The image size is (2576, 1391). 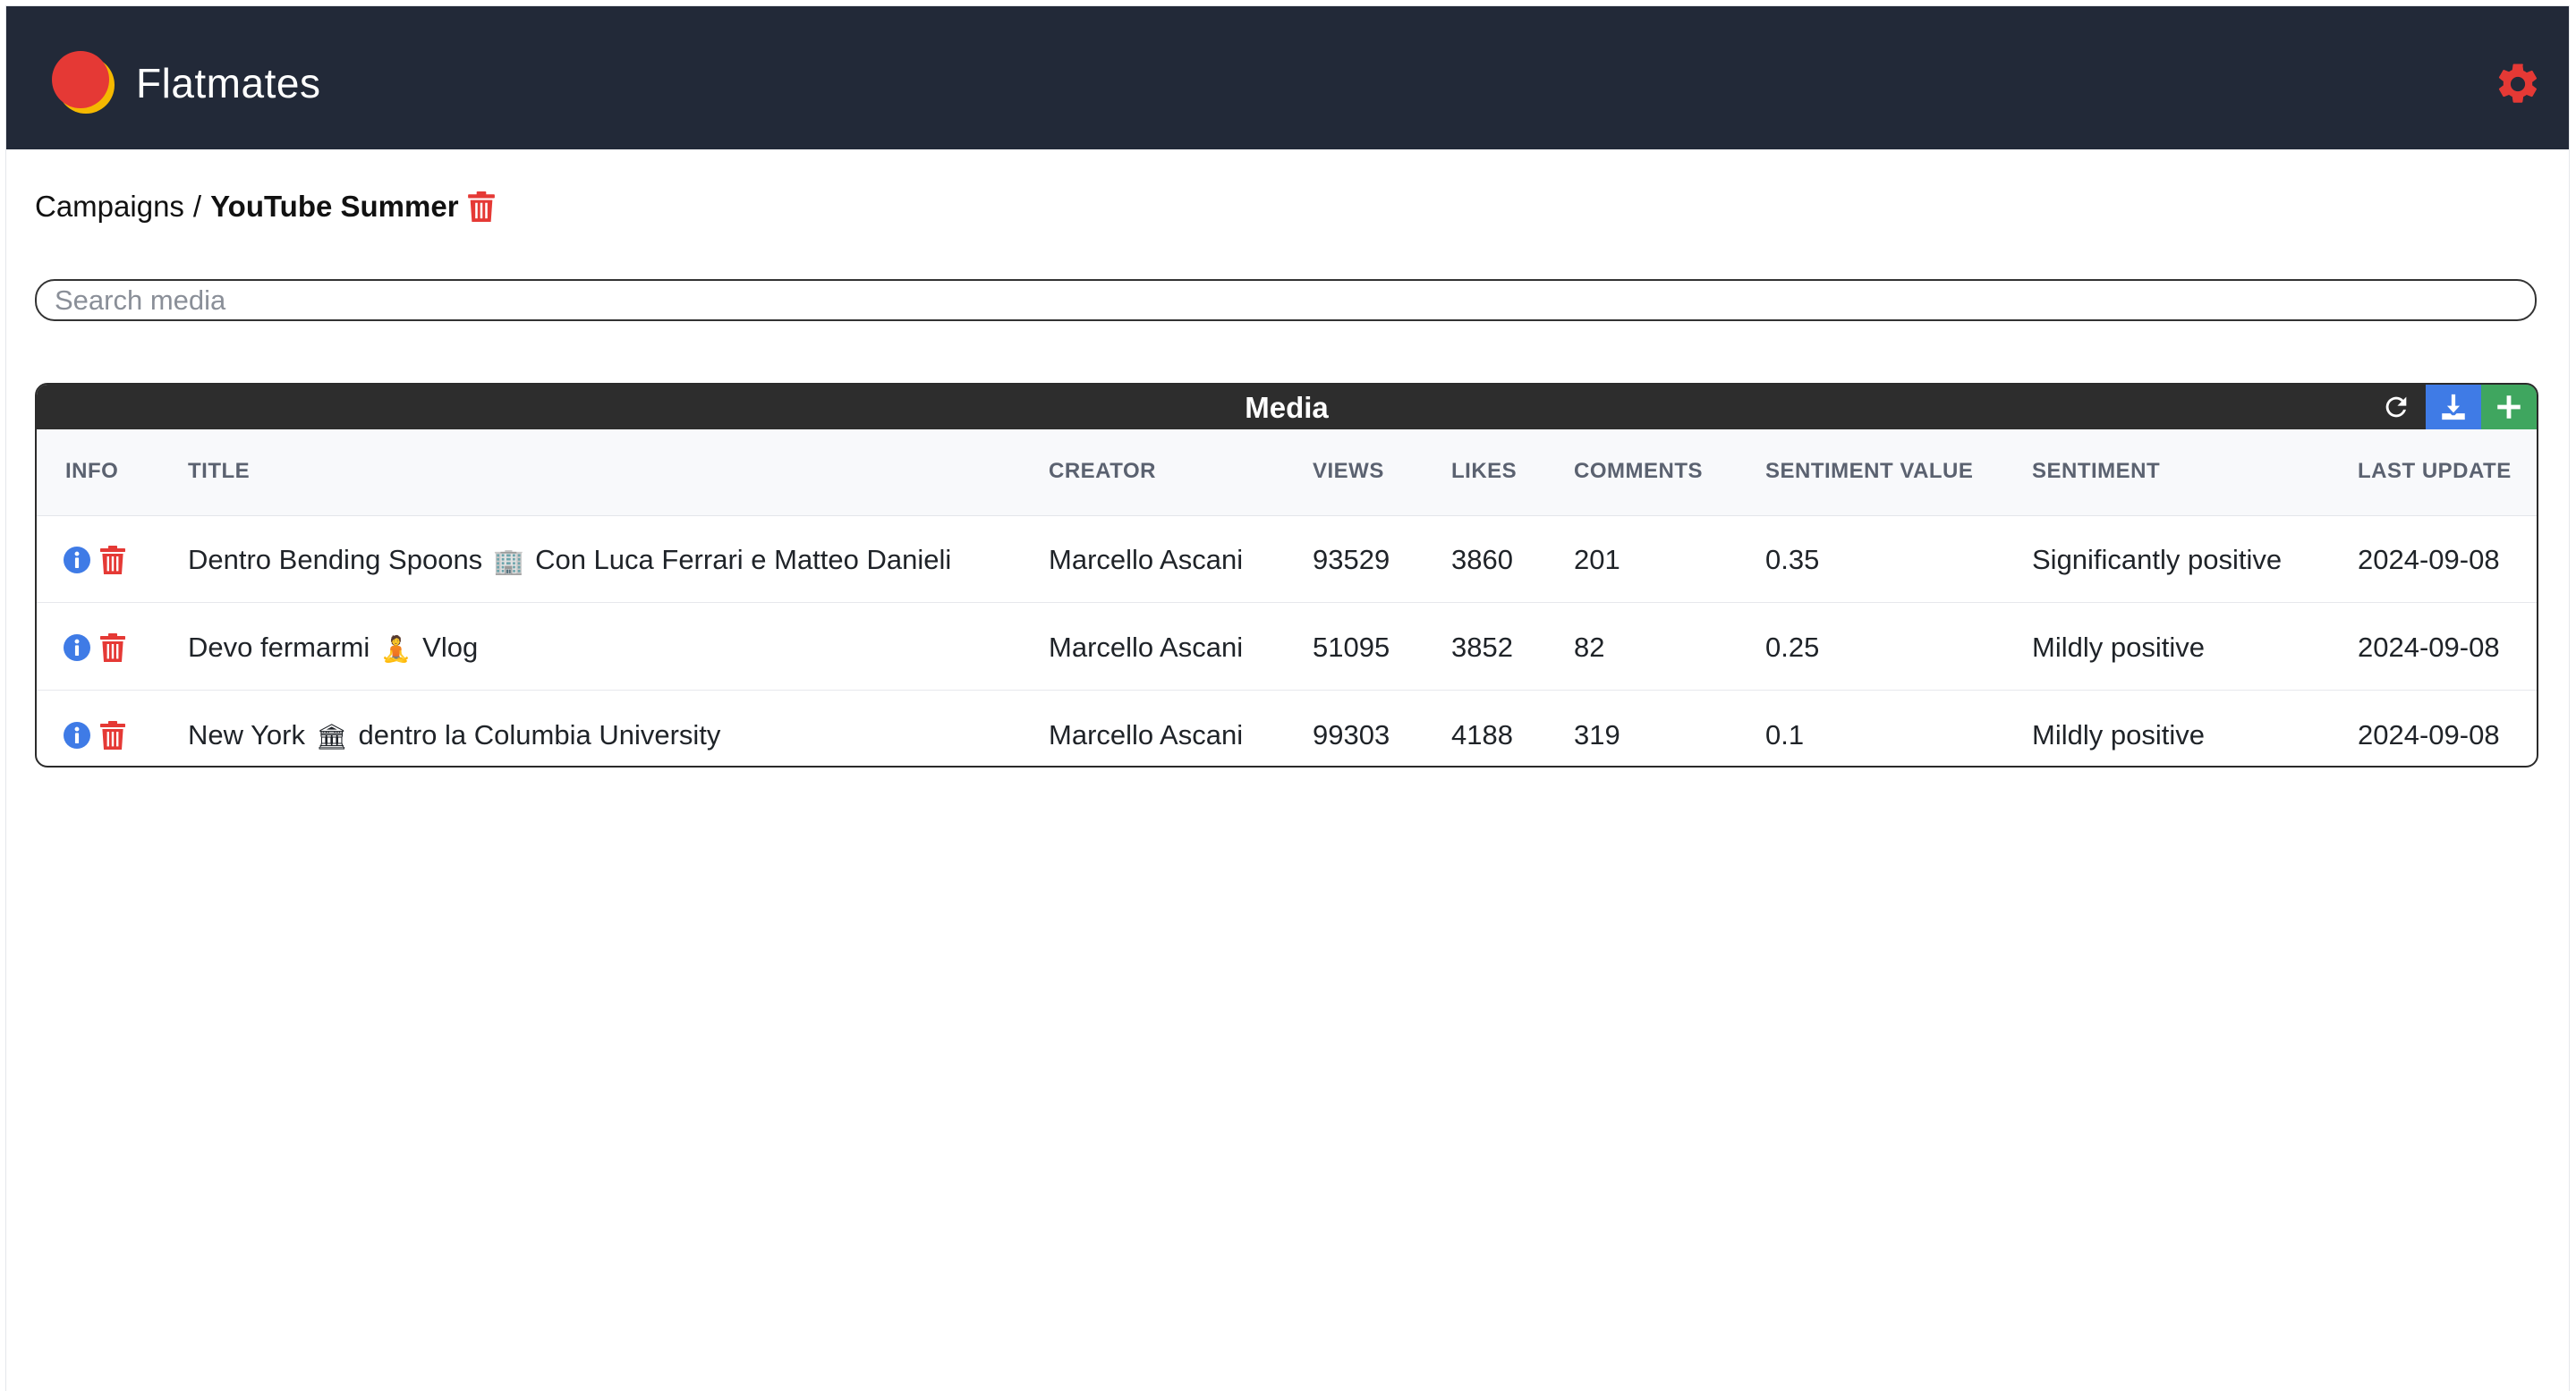 What do you see at coordinates (539, 735) in the screenshot?
I see `media-title-part: dentro la Columbia University` at bounding box center [539, 735].